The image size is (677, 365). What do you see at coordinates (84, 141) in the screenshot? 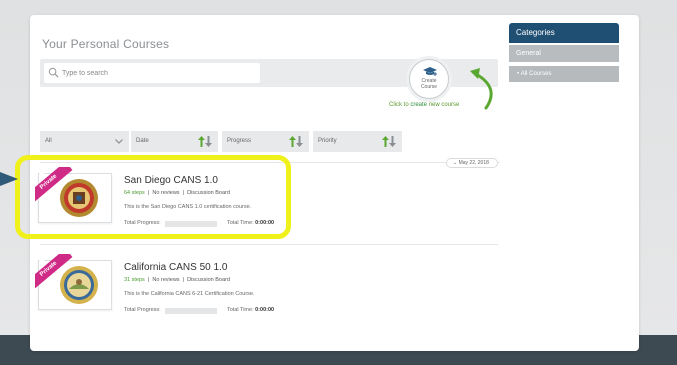
I see `filter-all-dropdown: All` at bounding box center [84, 141].